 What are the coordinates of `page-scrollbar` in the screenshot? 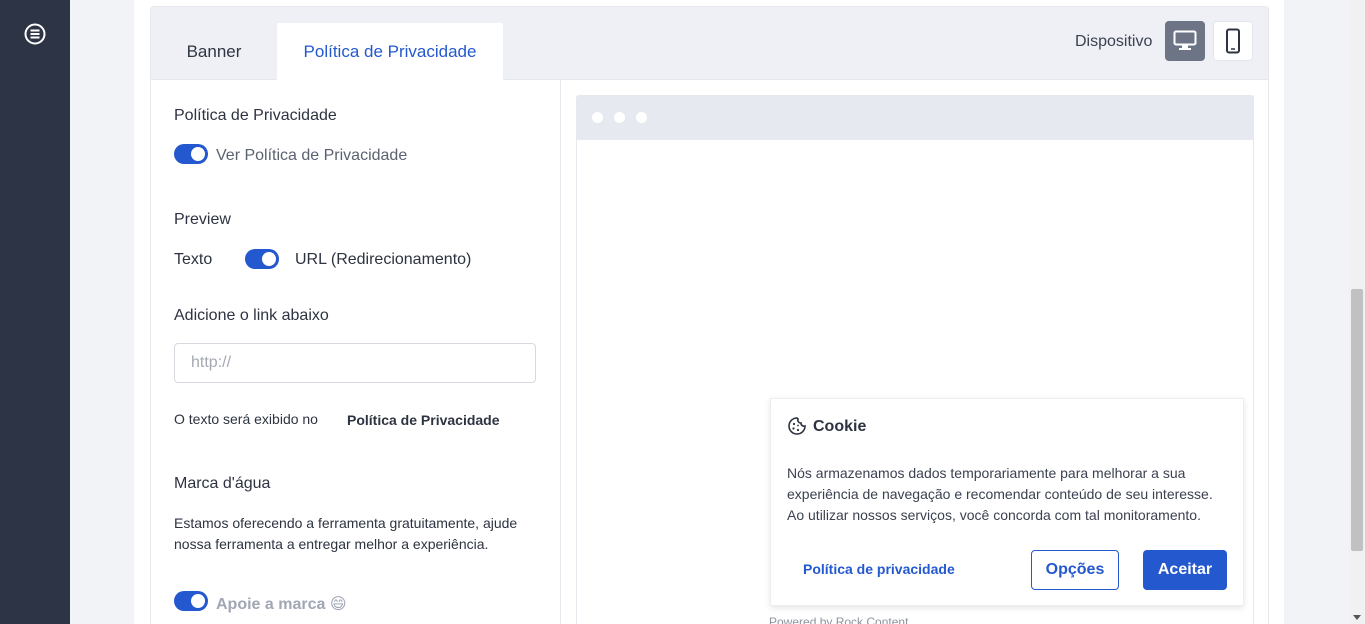 It's located at (1357, 312).